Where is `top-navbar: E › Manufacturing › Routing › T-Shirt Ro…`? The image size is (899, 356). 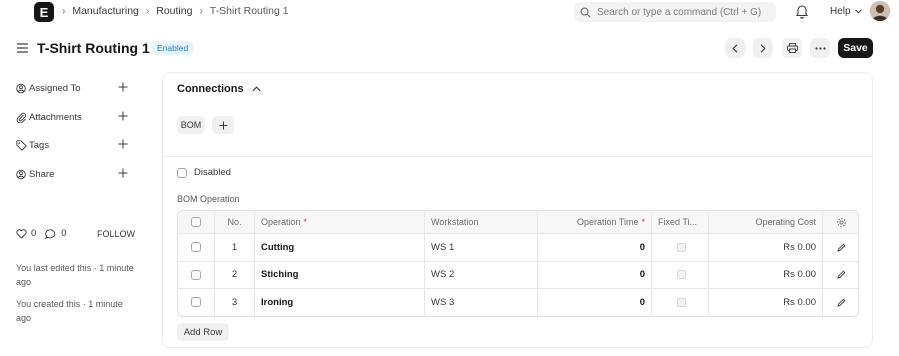 top-navbar: E › Manufacturing › Routing › T-Shirt Ro… is located at coordinates (449, 12).